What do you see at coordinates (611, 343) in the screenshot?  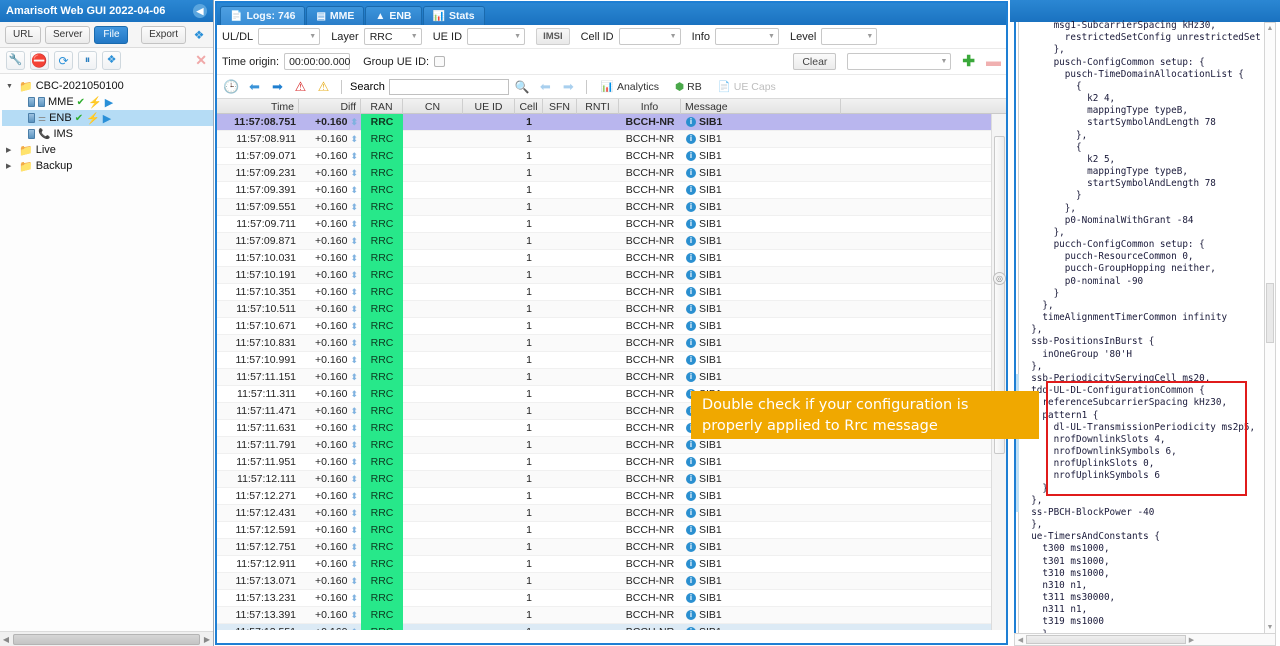 I see `table-row: 11:57:10.831 +0.160 ⬍ RRC 1 BCCH-NR i SIB1` at bounding box center [611, 343].